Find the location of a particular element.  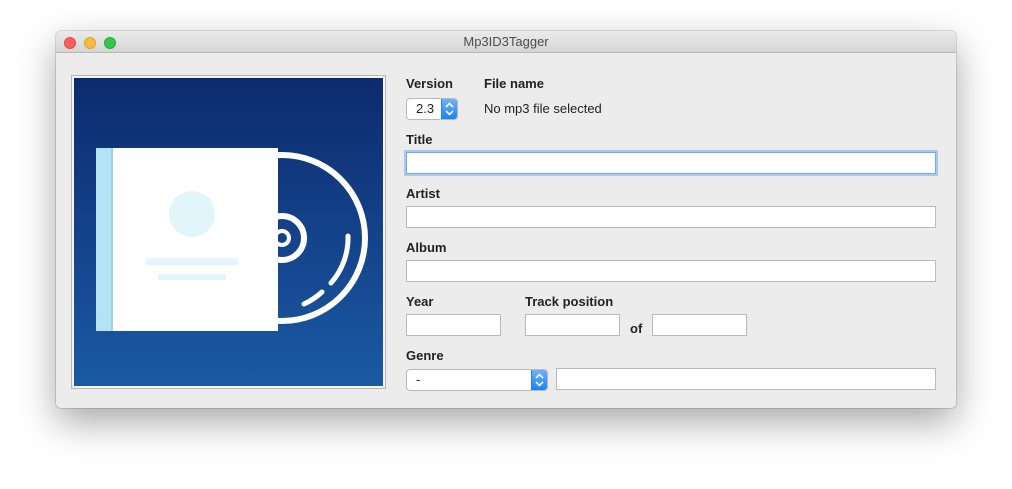

version-value: 2.3 is located at coordinates (425, 108).